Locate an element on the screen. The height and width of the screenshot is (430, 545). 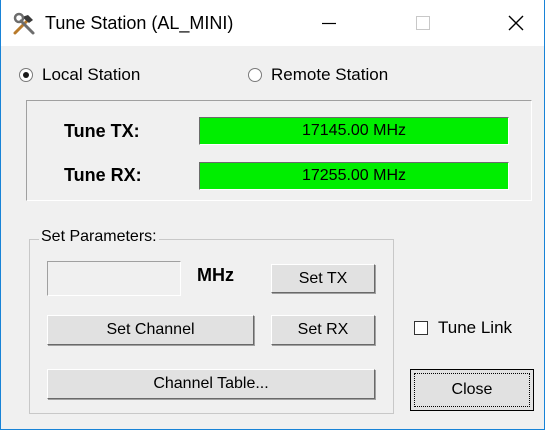
remote-station-radio: Remote Station is located at coordinates (318, 75).